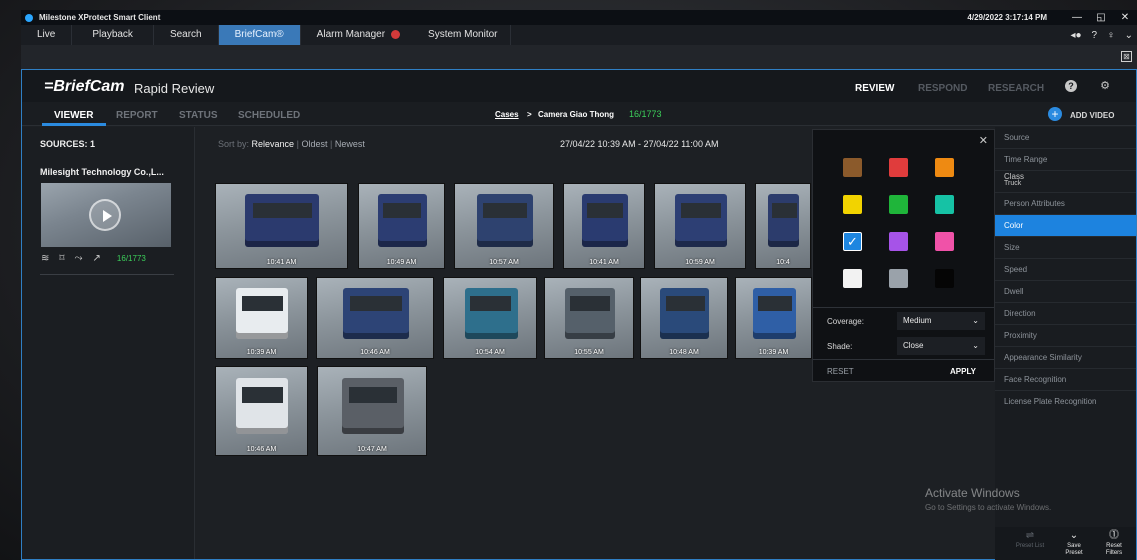  I want to click on source-count: 16/1773, so click(131, 258).